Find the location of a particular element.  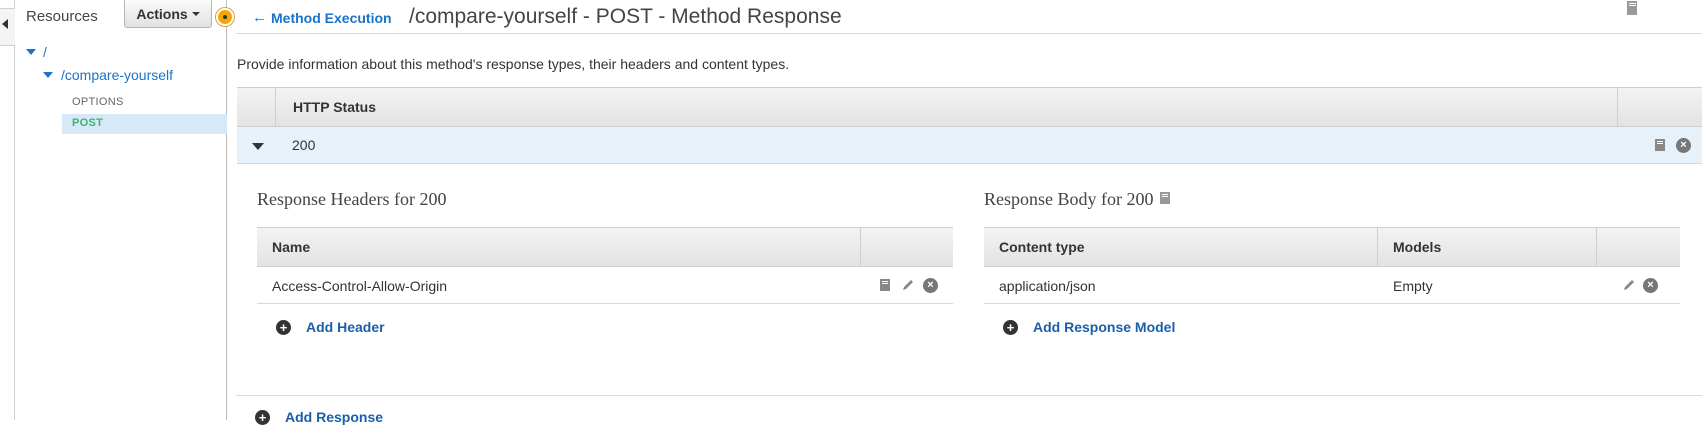

back-arrow-icon: ← is located at coordinates (259, 17).